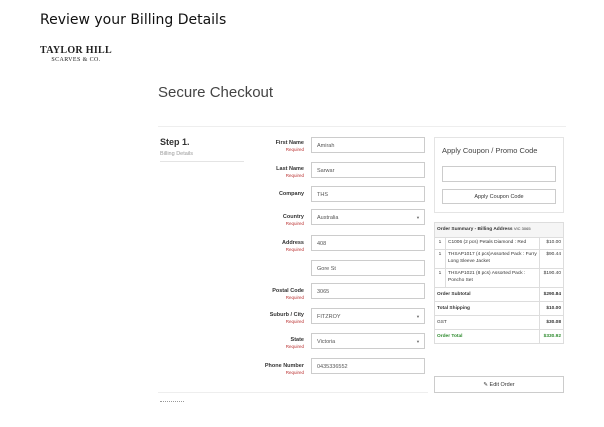 Image resolution: width=604 pixels, height=427 pixels. I want to click on company-label-text: Company, so click(291, 194).